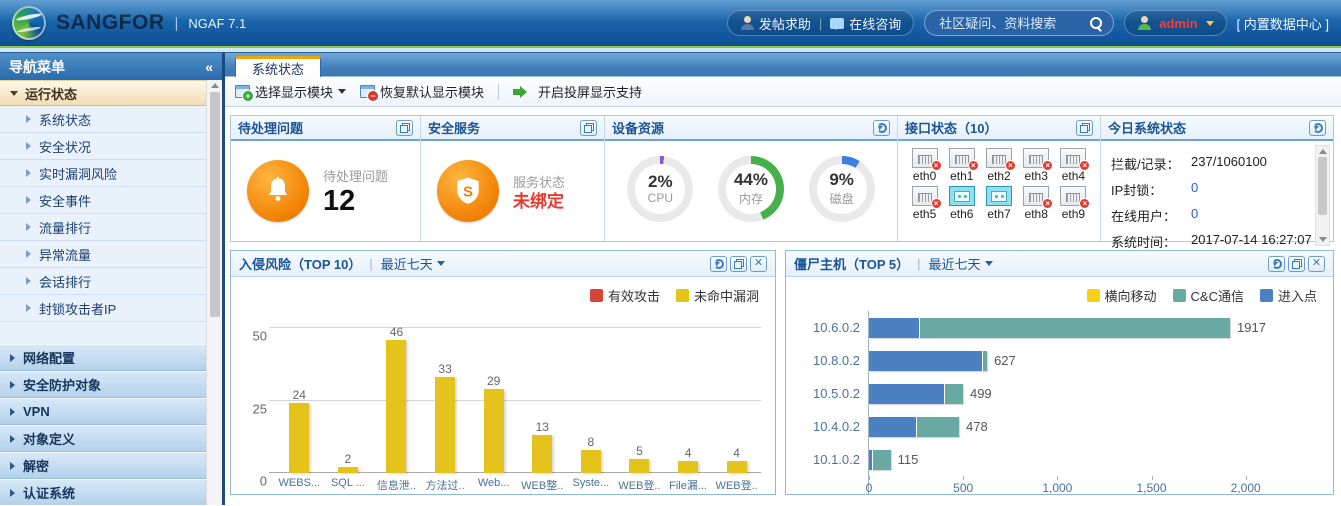 The image size is (1341, 506). I want to click on sidebar-group-认证系统: 认证系统, so click(103, 492).